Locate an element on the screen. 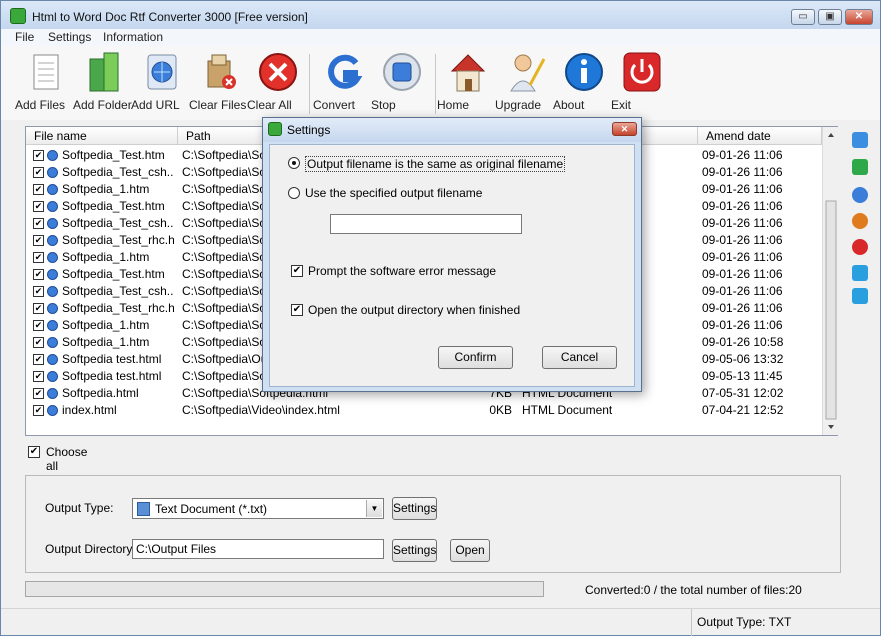 The height and width of the screenshot is (636, 881). column-header-file-name: File name is located at coordinates (102, 136).